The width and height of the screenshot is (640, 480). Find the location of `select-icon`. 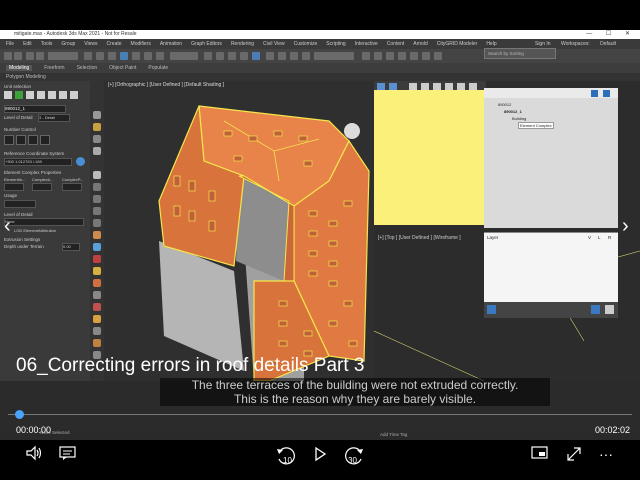

select-icon is located at coordinates (88, 56).